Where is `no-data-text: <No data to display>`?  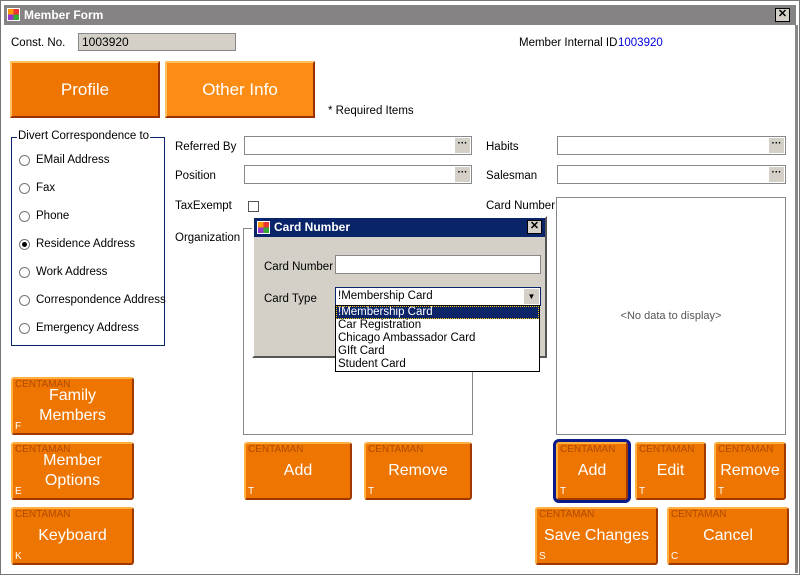
no-data-text: <No data to display> is located at coordinates (671, 316).